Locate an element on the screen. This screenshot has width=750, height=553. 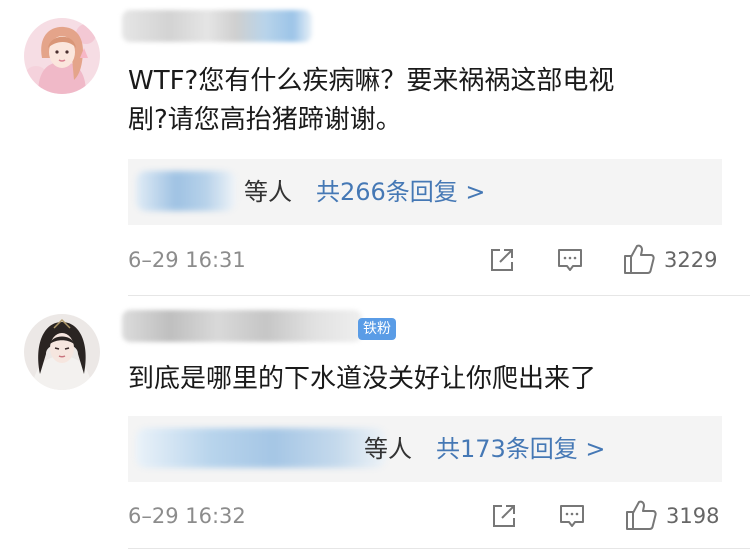
comment-text-line: WTF?您有什么疾病嘛？要来祸祸这部电视 is located at coordinates (371, 81).